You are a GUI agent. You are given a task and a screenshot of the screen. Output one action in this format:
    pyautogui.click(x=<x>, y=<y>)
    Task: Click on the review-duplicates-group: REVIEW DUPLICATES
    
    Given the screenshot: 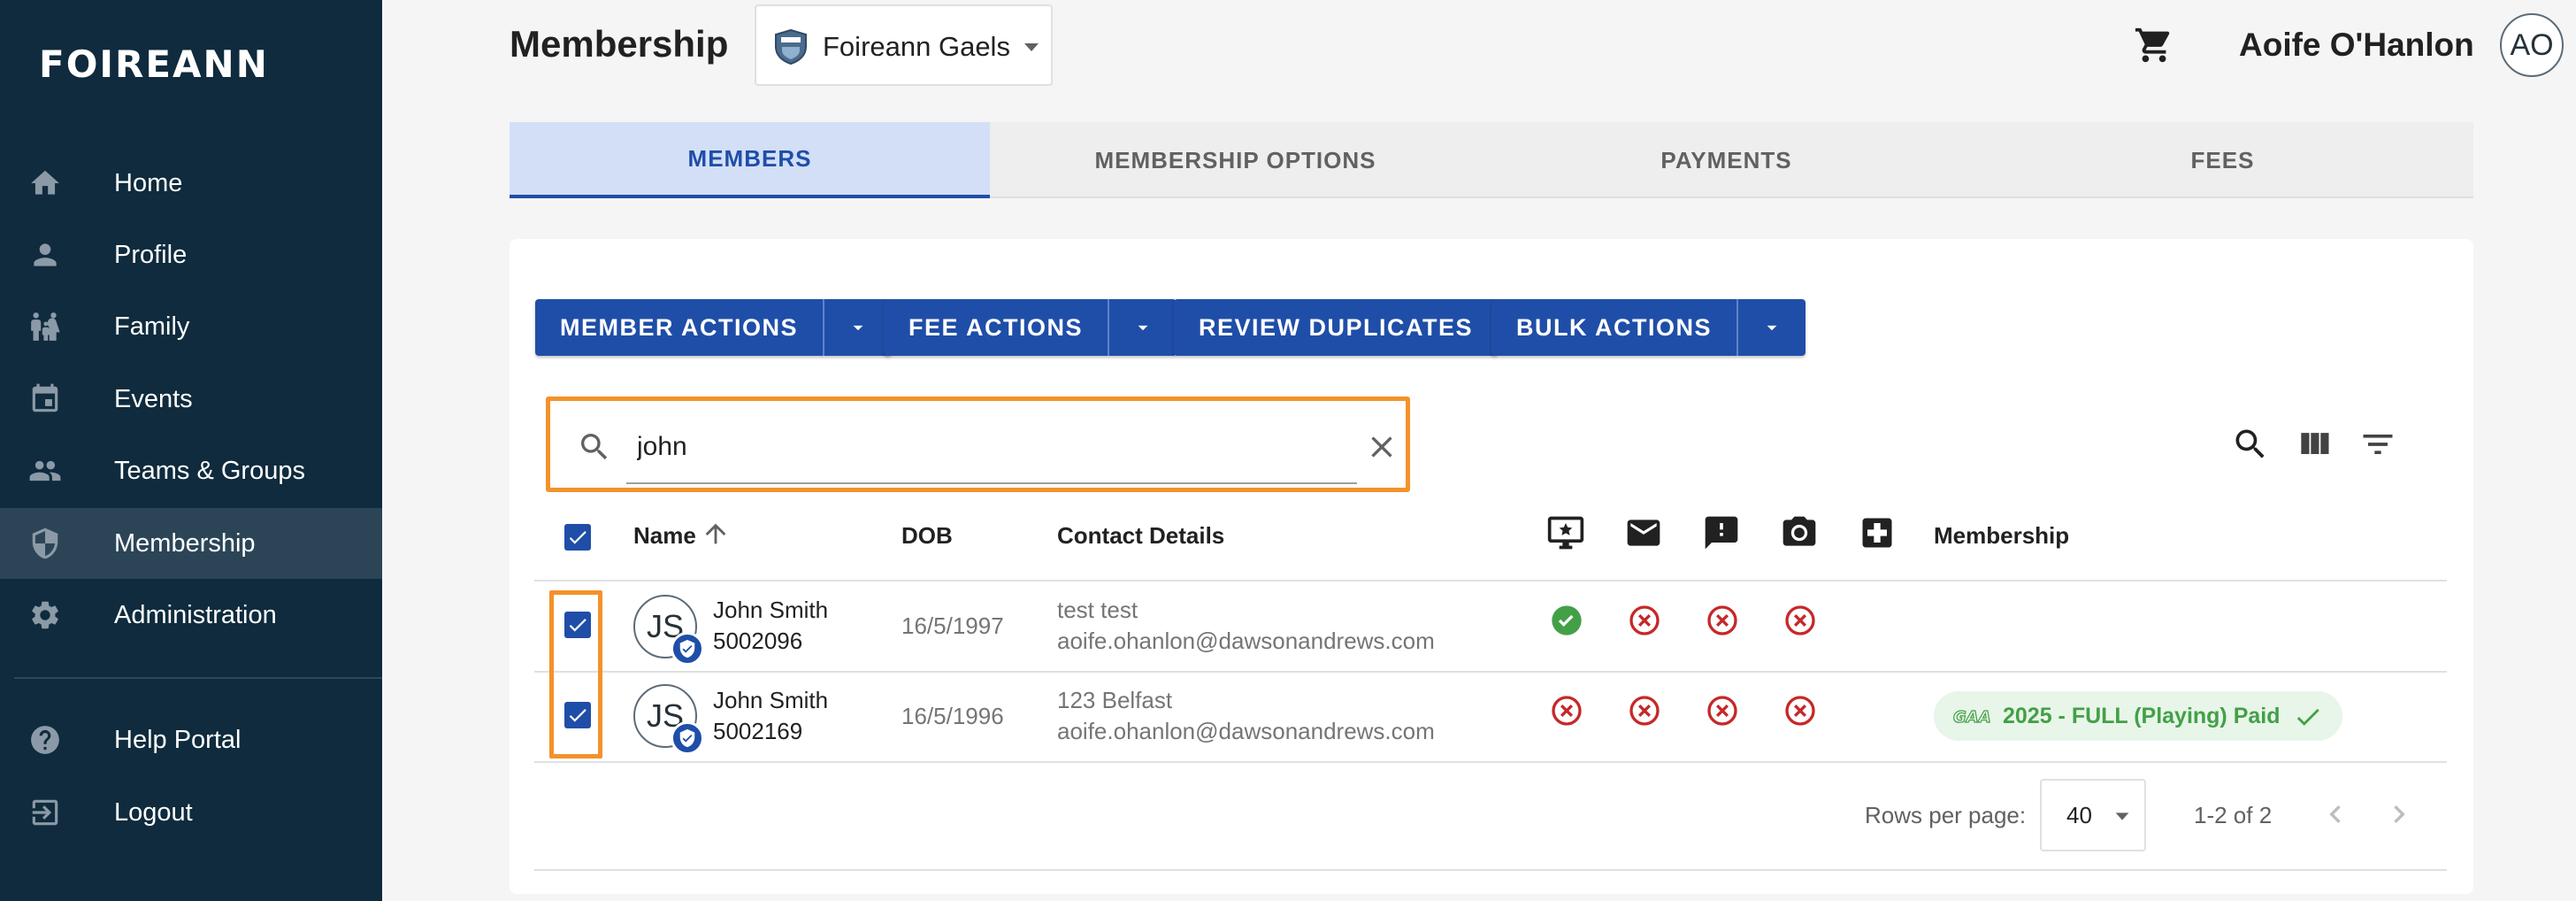 What is the action you would take?
    pyautogui.click(x=1336, y=327)
    